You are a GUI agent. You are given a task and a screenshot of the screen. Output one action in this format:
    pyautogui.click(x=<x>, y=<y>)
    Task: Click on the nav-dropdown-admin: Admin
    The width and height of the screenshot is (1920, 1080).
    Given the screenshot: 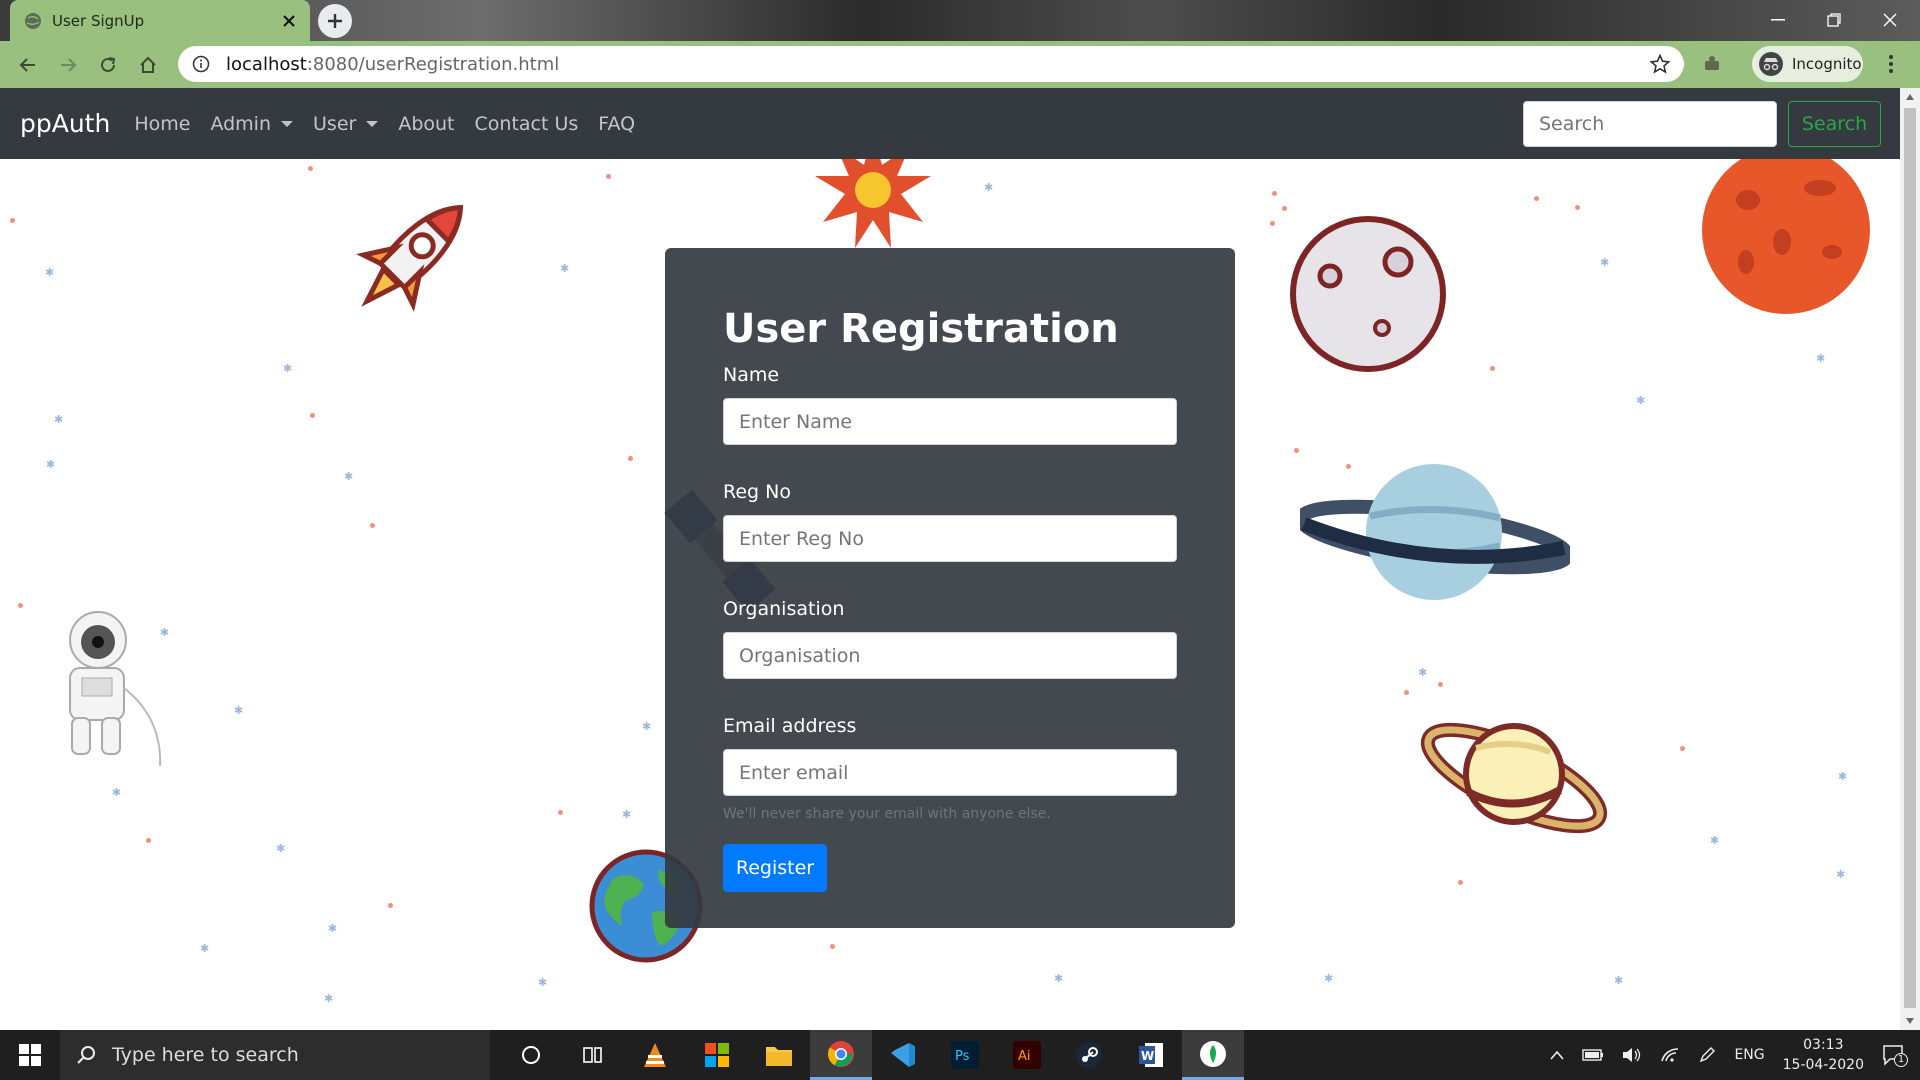 What is the action you would take?
    pyautogui.click(x=252, y=124)
    